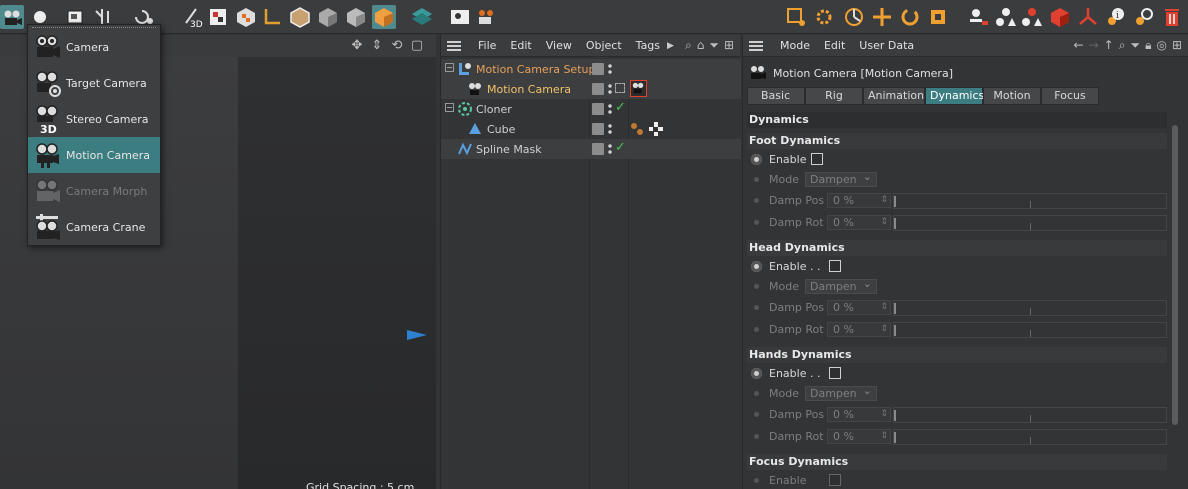 This screenshot has height=489, width=1188. Describe the element at coordinates (1070, 96) in the screenshot. I see `tab-focus: Focus` at that location.